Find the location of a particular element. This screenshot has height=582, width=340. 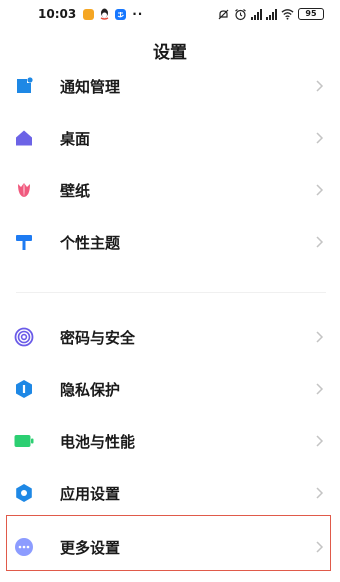

settings-item-app-settings: 应用设置 is located at coordinates (170, 493).